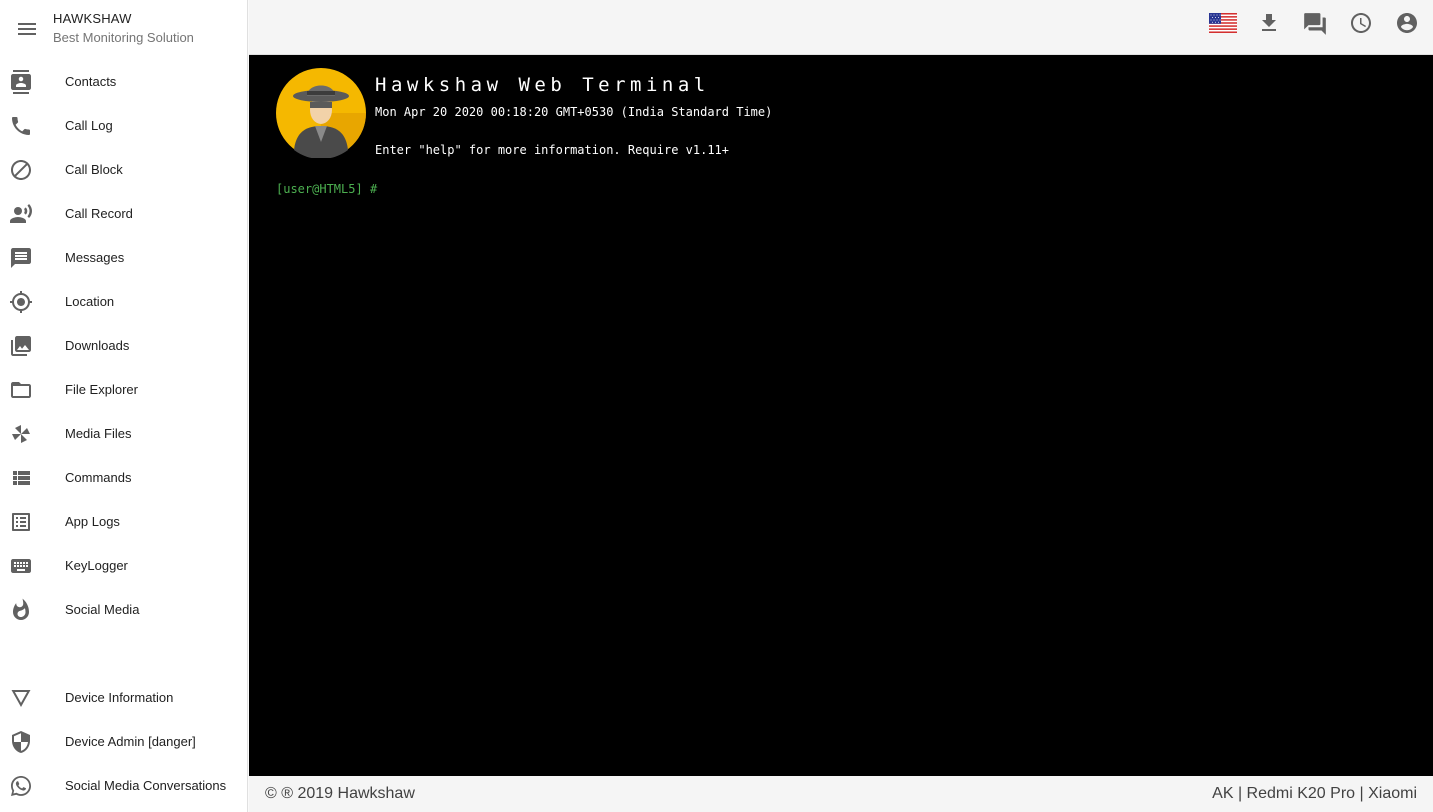  Describe the element at coordinates (21, 566) in the screenshot. I see `keyboard-icon` at that location.